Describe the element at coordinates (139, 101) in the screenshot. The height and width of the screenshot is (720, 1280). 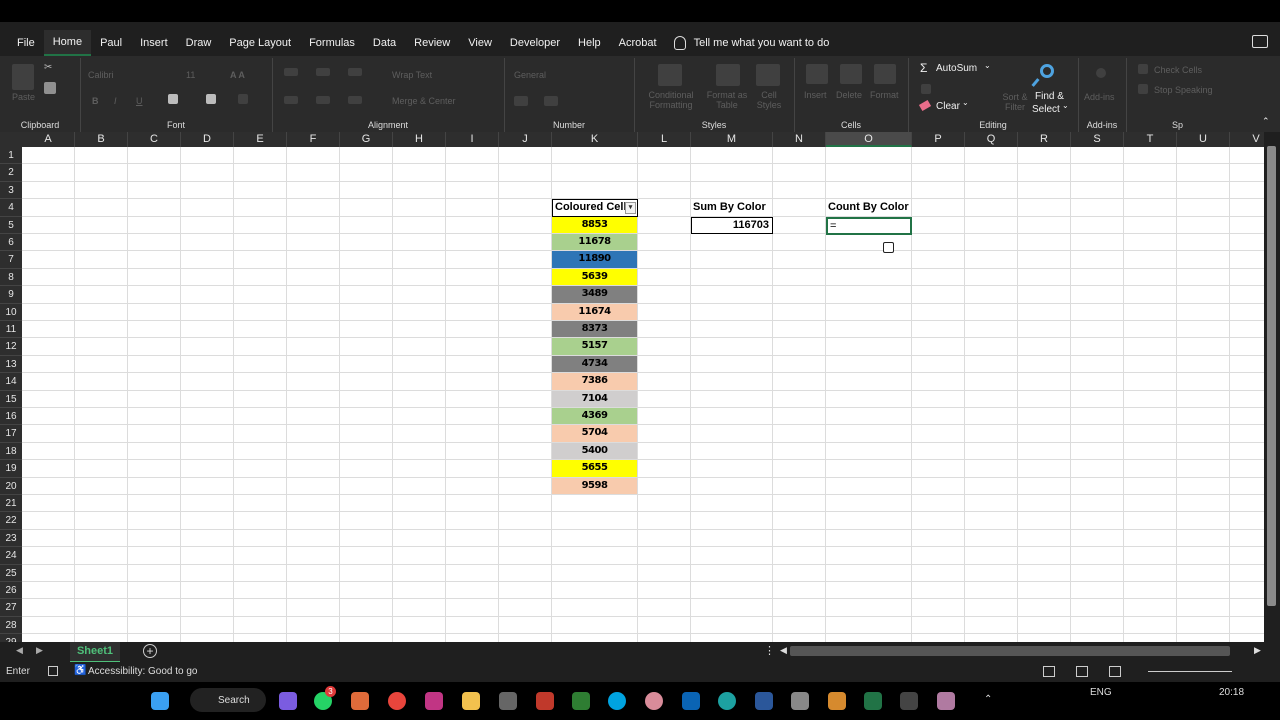
I see `underline-icon: U` at that location.